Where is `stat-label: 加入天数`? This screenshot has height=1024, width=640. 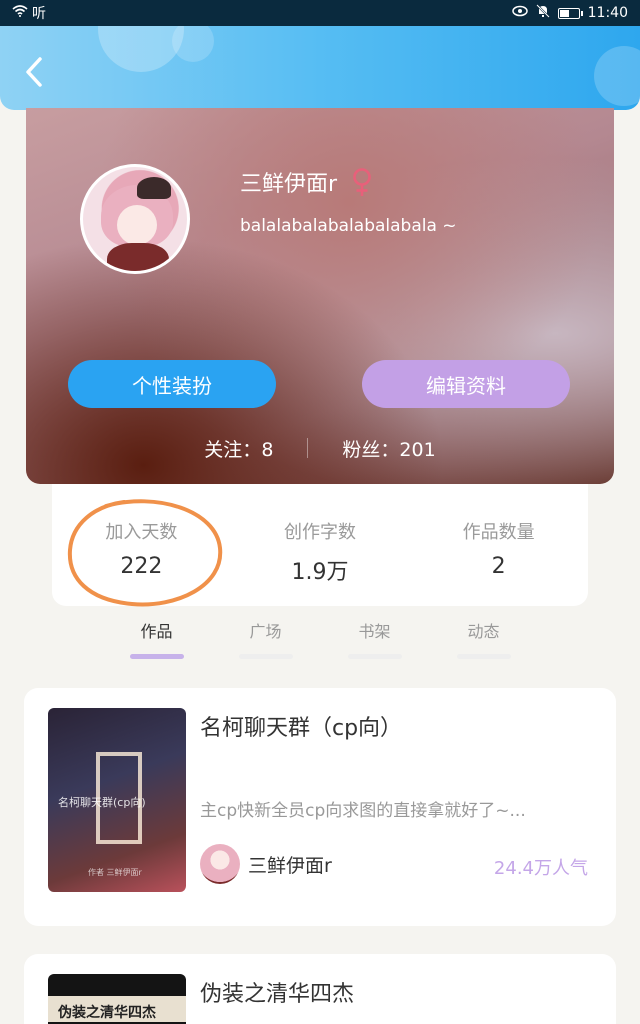 stat-label: 加入天数 is located at coordinates (141, 532).